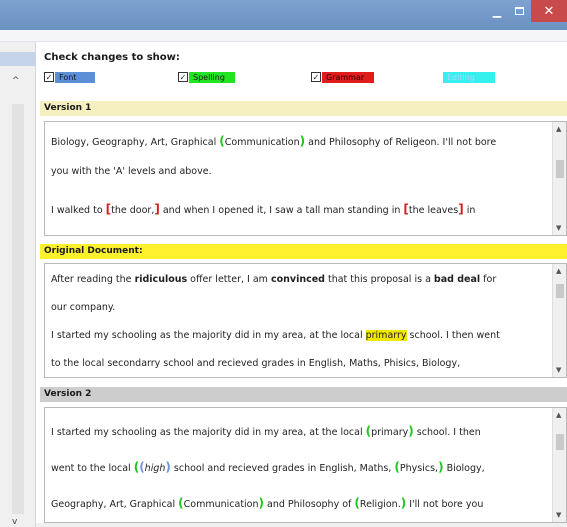  What do you see at coordinates (49, 77) in the screenshot?
I see `font-checkbox: ✓` at bounding box center [49, 77].